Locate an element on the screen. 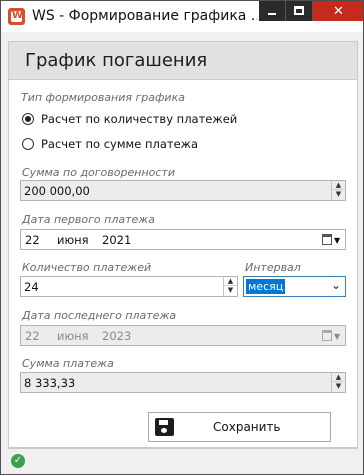 This screenshot has width=364, height=475. first-date-picker: 22 июня 2021 ▼ is located at coordinates (183, 239).